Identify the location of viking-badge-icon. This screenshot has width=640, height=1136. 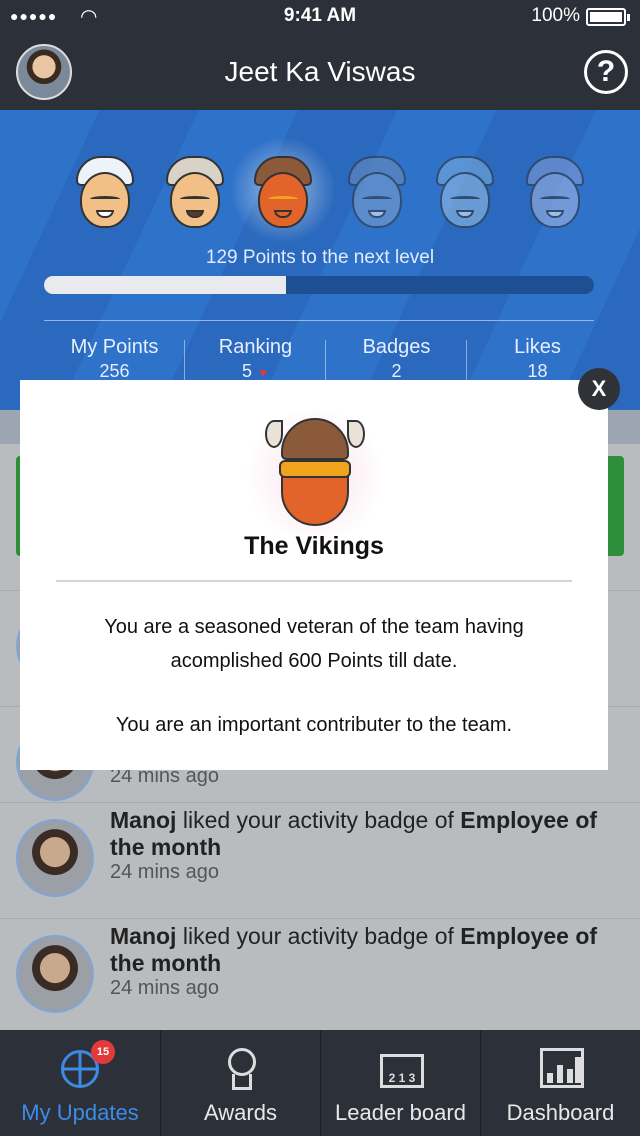
(283, 190).